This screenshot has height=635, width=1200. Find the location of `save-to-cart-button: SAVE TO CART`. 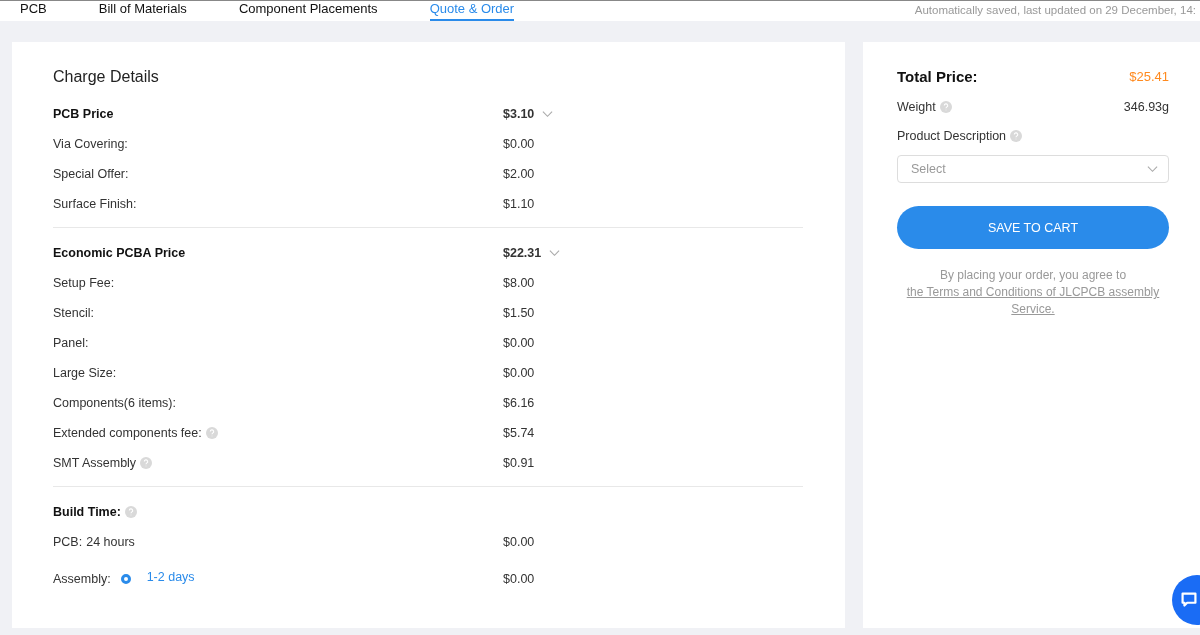

save-to-cart-button: SAVE TO CART is located at coordinates (1033, 227).